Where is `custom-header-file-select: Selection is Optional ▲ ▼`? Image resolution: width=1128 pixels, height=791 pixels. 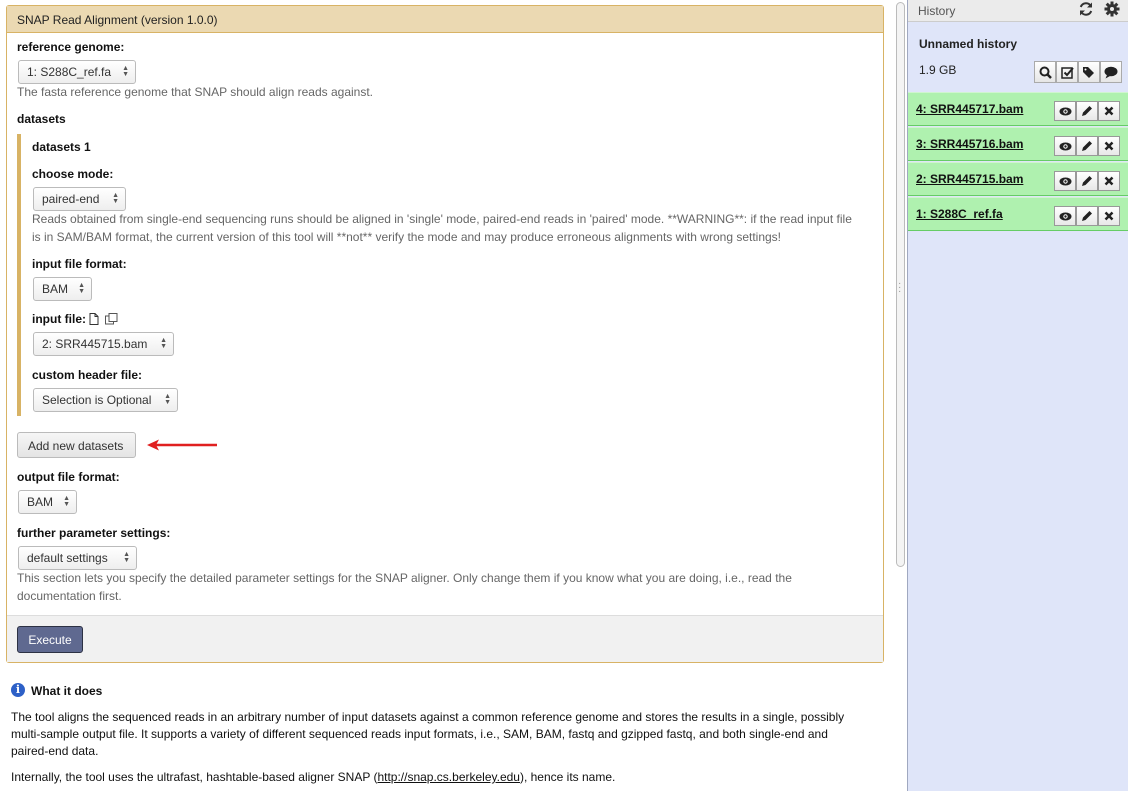
custom-header-file-select: Selection is Optional ▲ ▼ is located at coordinates (105, 400).